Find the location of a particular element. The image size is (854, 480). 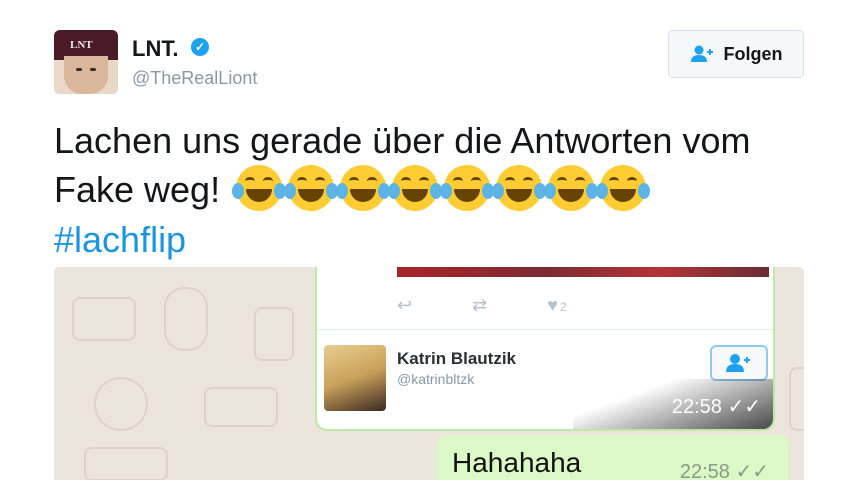

author-handle: @TheRealLiont is located at coordinates (194, 78).